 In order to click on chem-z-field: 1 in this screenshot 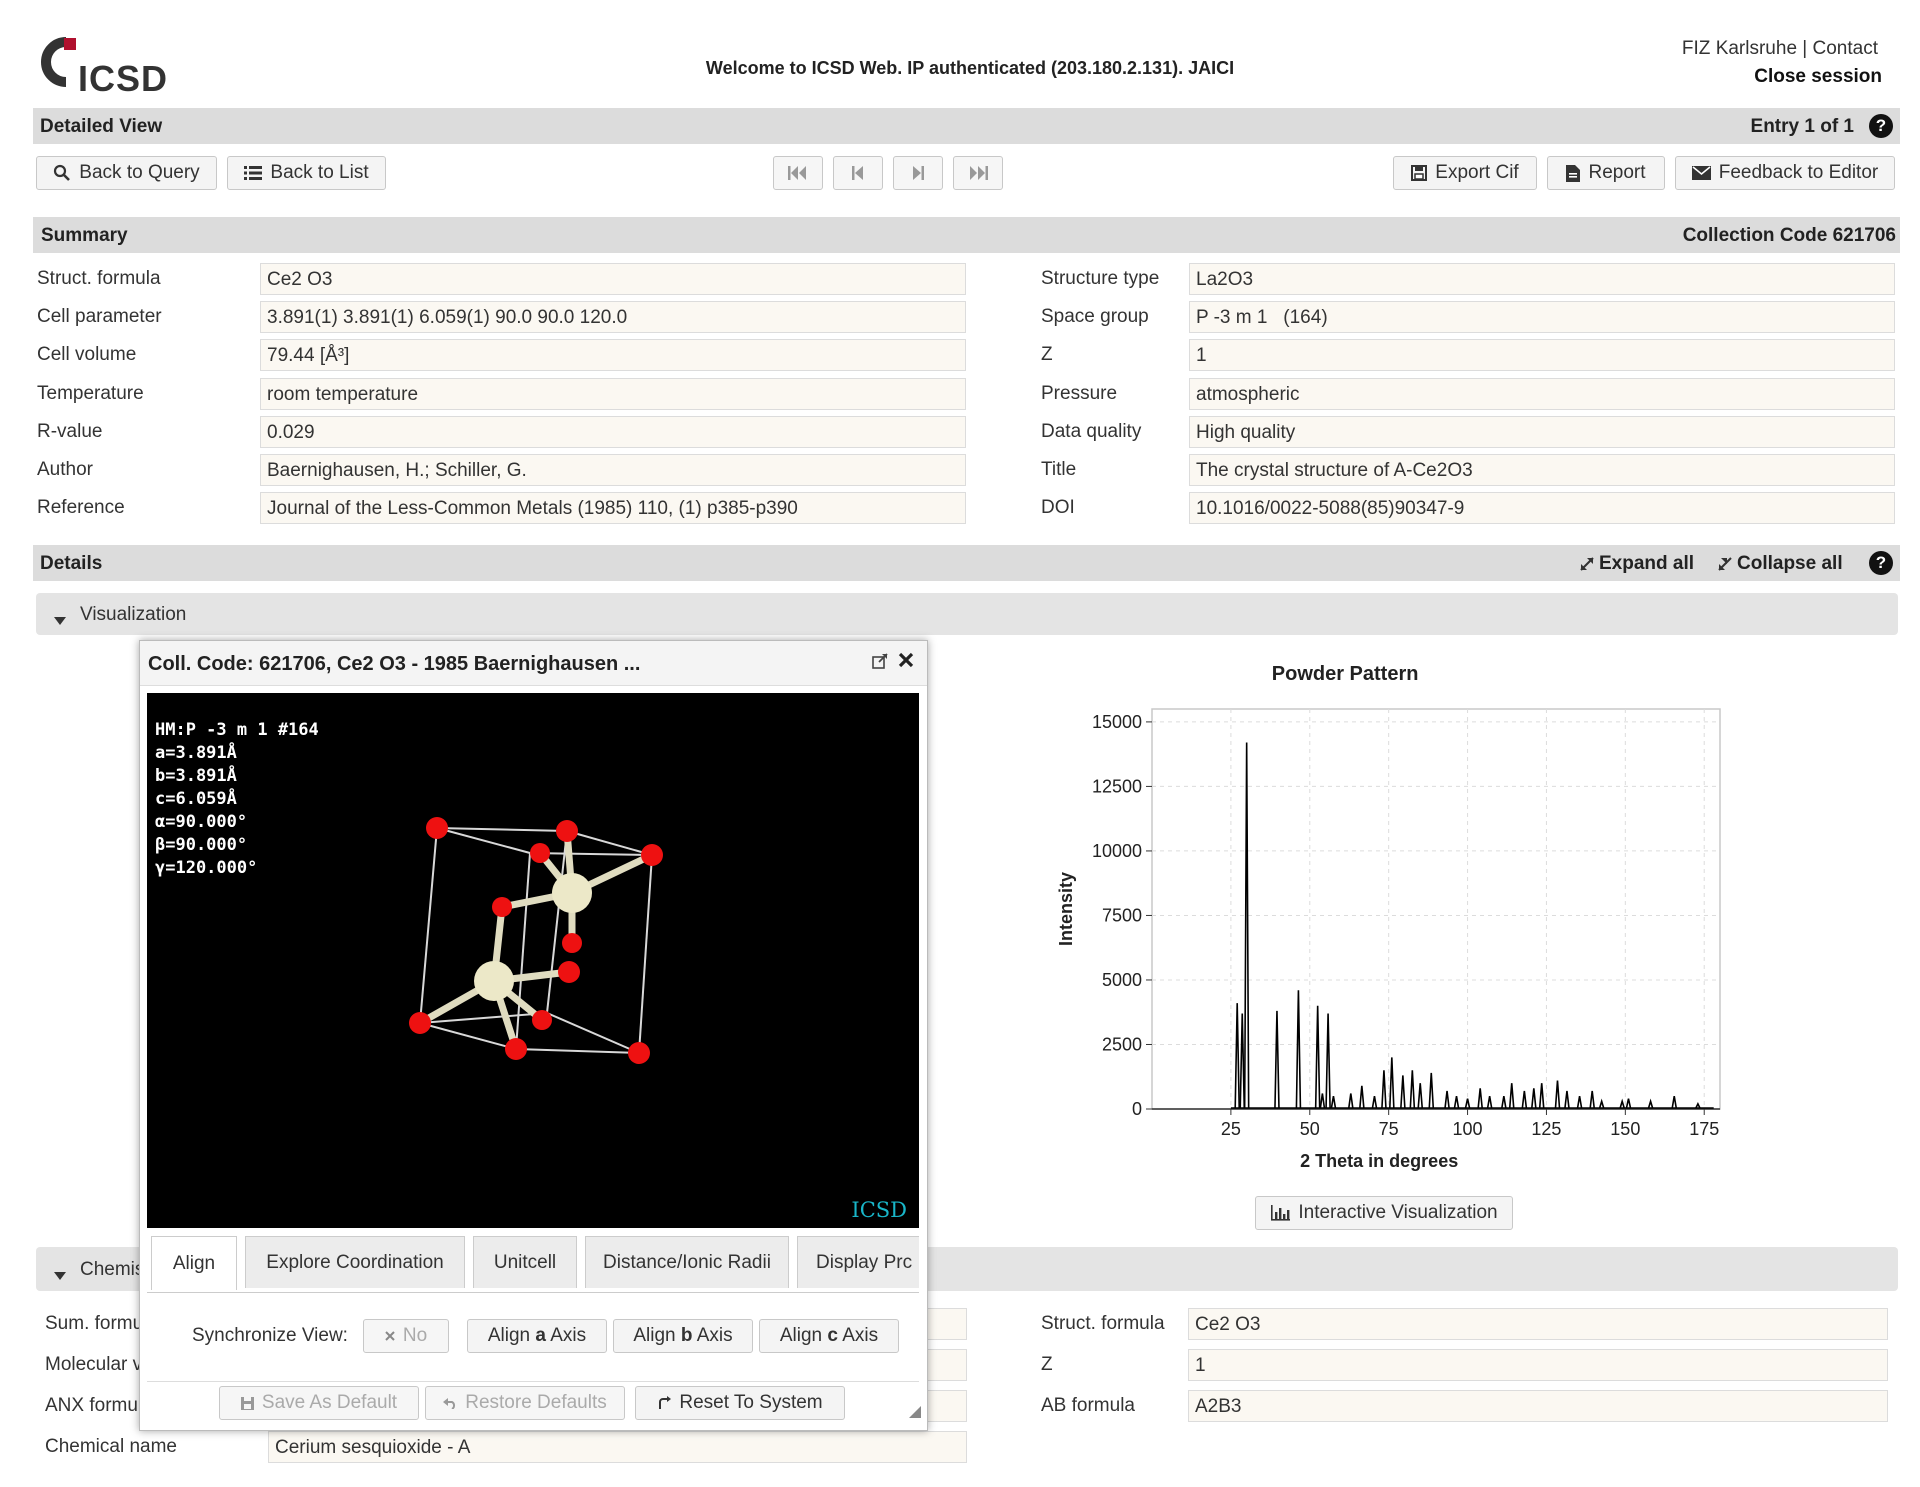, I will do `click(1538, 1365)`.